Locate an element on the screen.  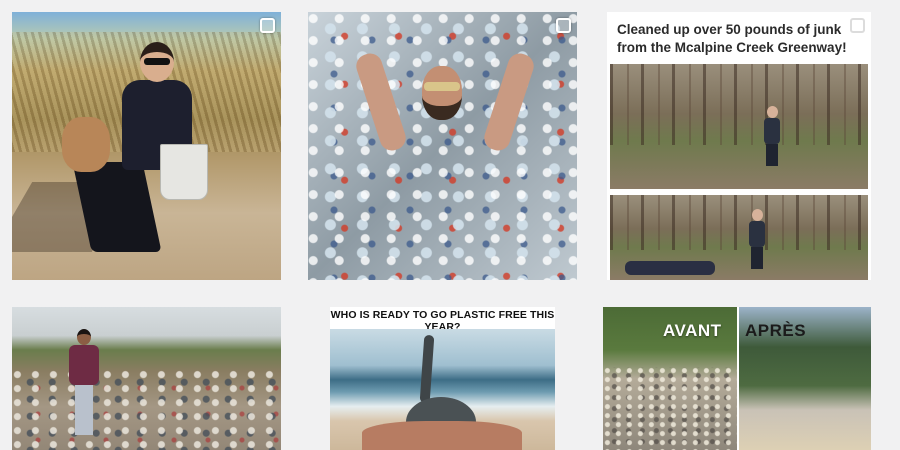
post-before-after: AVANT APRÈS is located at coordinates (737, 378).